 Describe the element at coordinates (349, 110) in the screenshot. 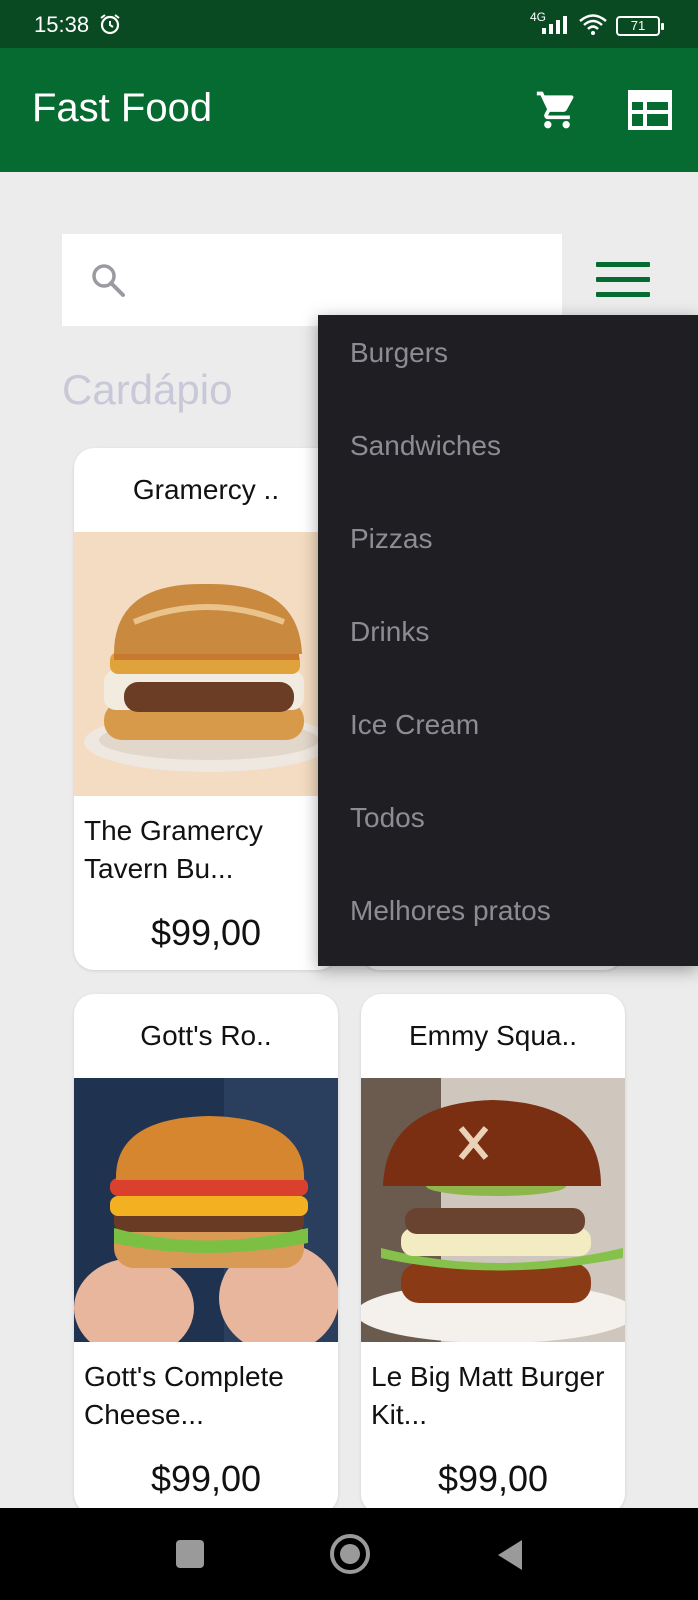

I see `app-bar: Fast Food` at that location.